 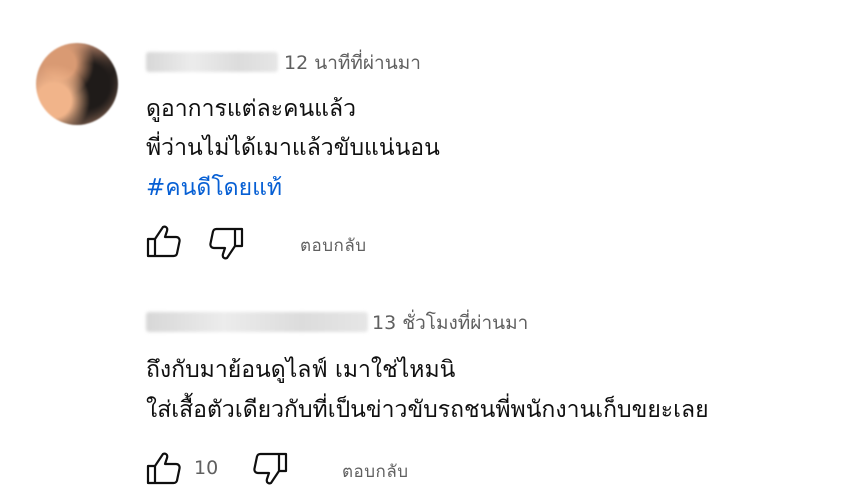 I want to click on comment-timestamp: 12 นาทีที่ผ่านมา, so click(x=352, y=63).